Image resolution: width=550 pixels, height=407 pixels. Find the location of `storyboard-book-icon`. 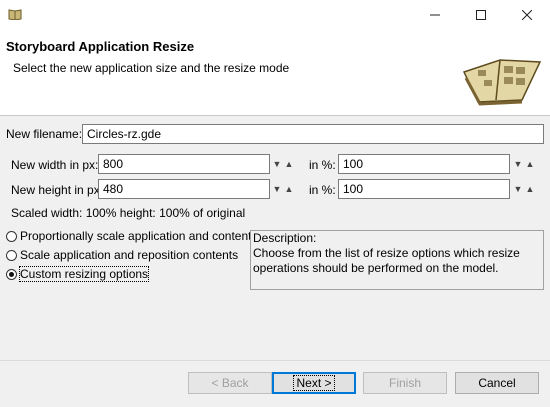

storyboard-book-icon is located at coordinates (502, 82).